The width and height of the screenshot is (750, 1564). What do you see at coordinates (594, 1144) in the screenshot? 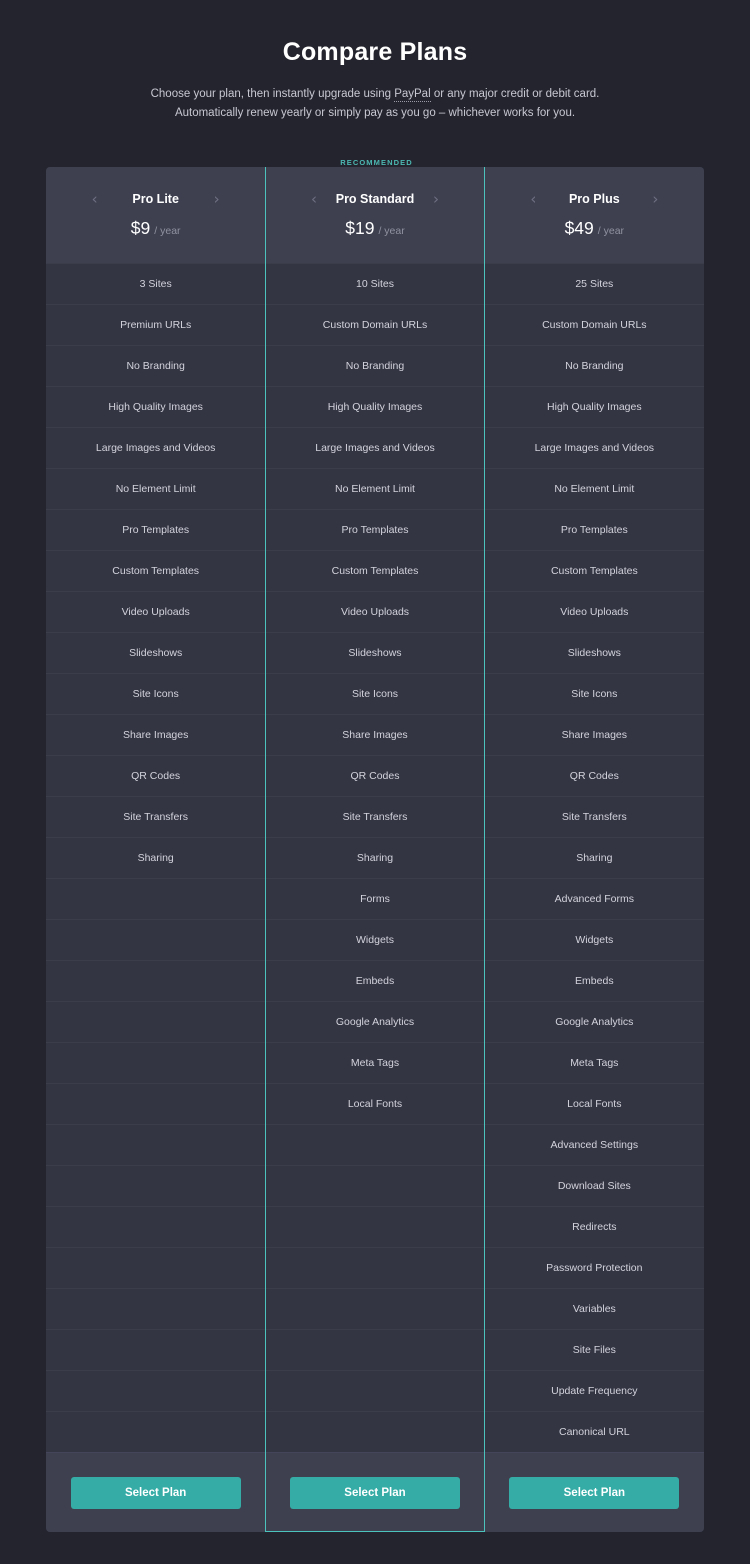
I see `feature-cell: Advanced Settings` at bounding box center [594, 1144].